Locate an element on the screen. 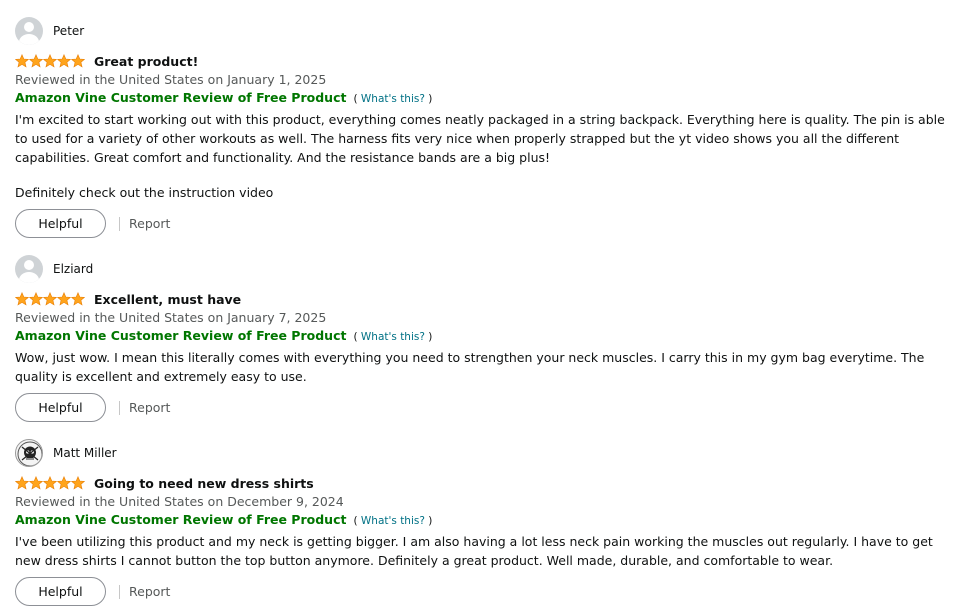 The height and width of the screenshot is (615, 965). reviewer-profile: Elziard is located at coordinates (485, 269).